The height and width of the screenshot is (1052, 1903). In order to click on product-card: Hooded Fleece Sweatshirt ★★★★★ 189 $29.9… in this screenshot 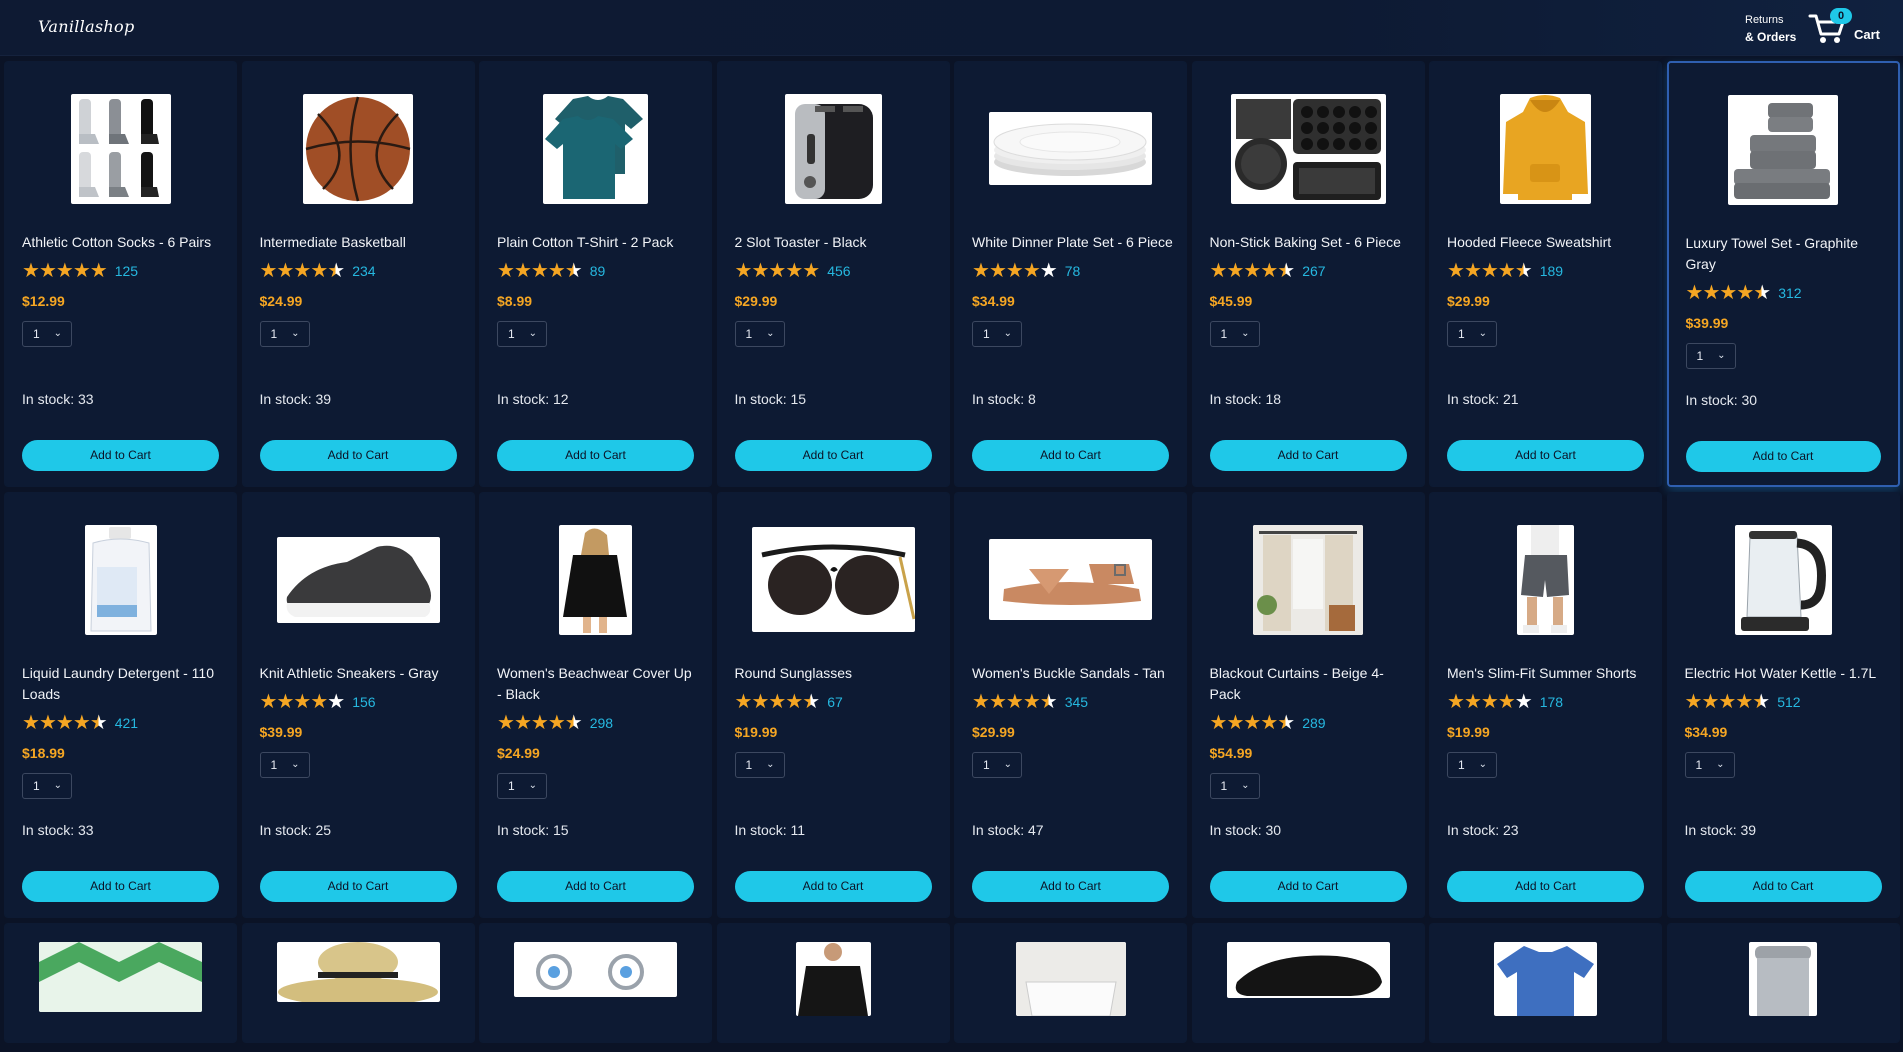, I will do `click(1545, 274)`.